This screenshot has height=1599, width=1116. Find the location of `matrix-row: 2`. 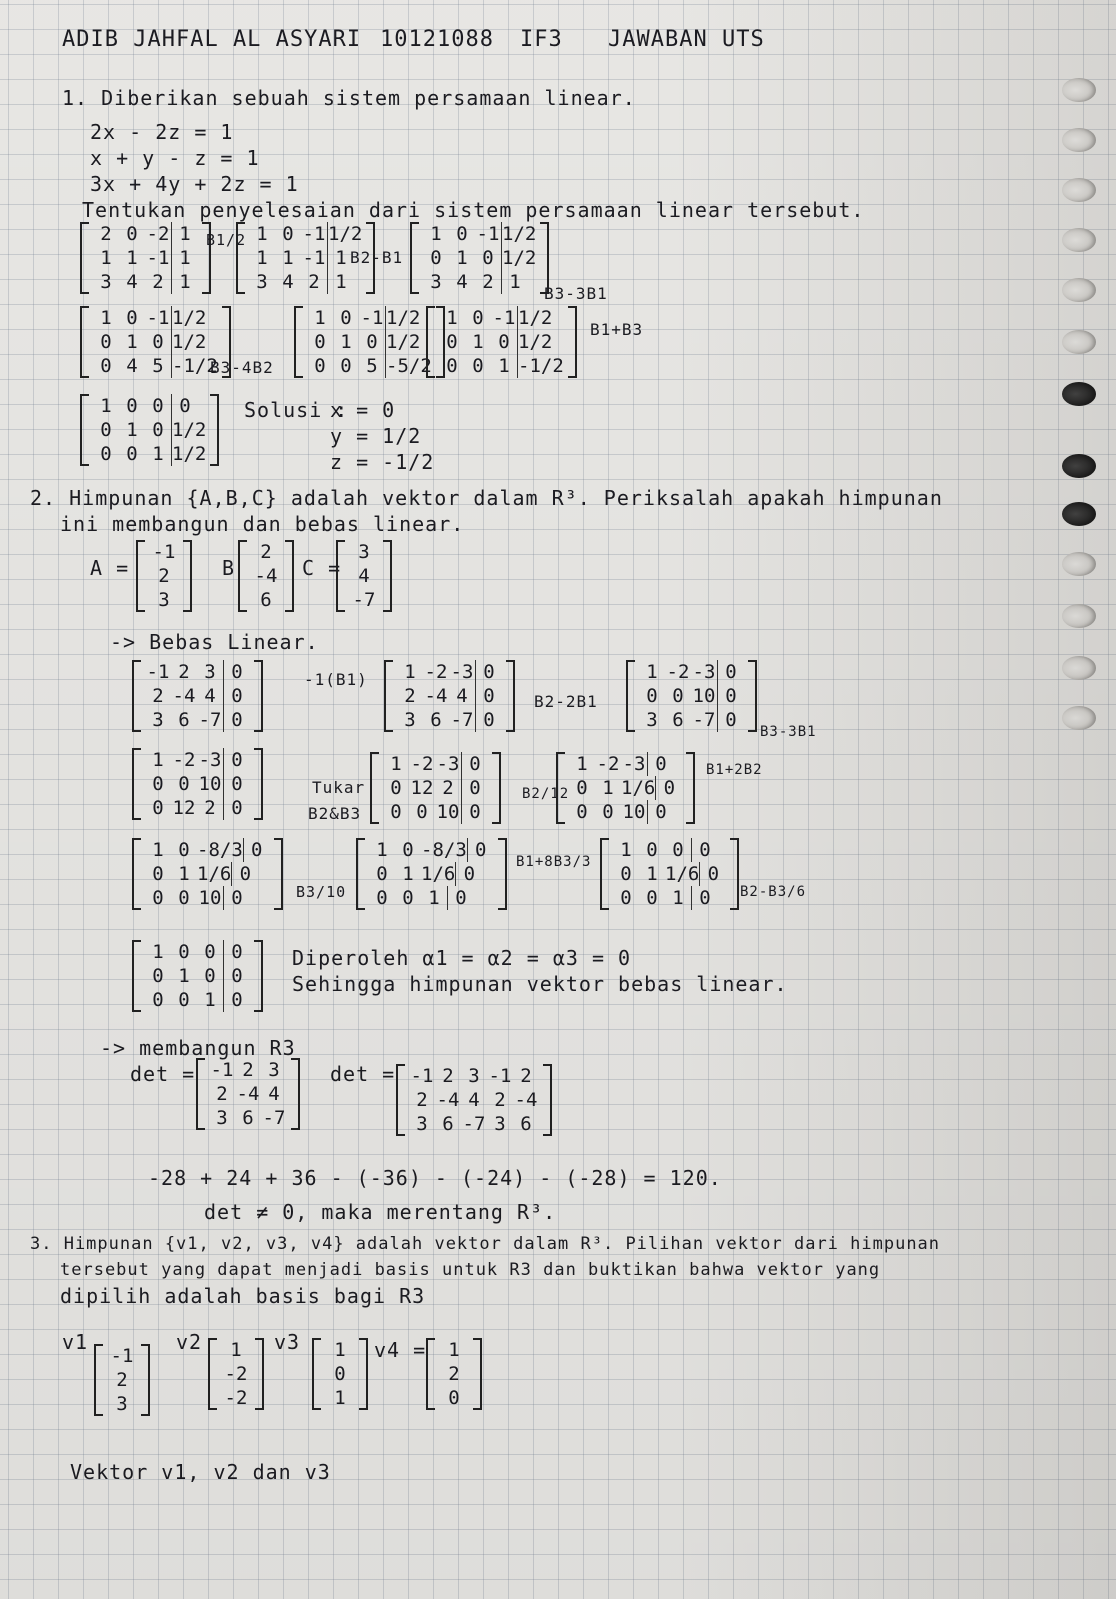

matrix-row: 2 is located at coordinates (266, 552).